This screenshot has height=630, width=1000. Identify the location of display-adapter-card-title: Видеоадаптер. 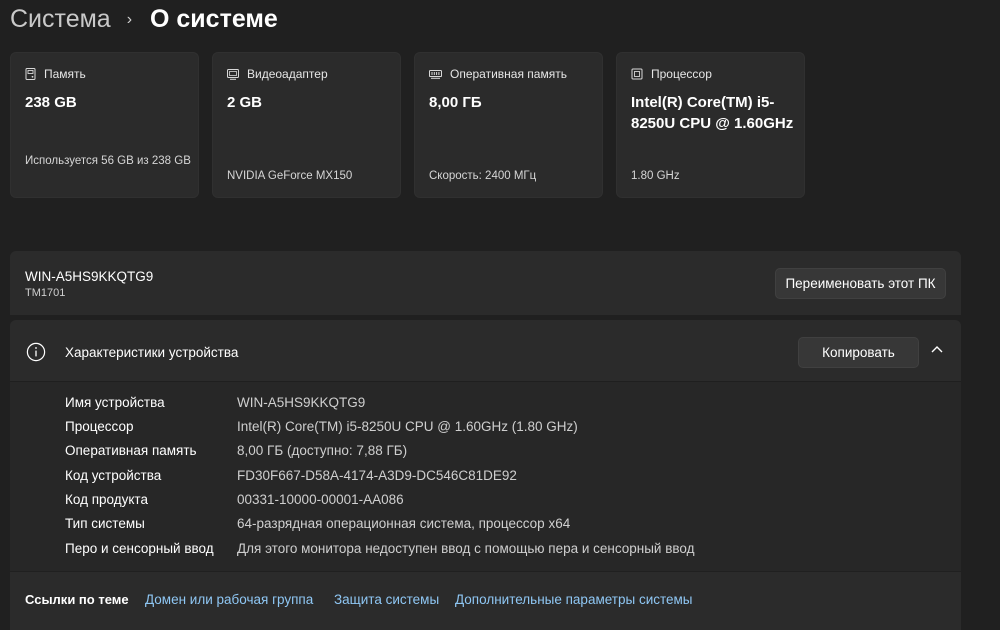
(287, 74).